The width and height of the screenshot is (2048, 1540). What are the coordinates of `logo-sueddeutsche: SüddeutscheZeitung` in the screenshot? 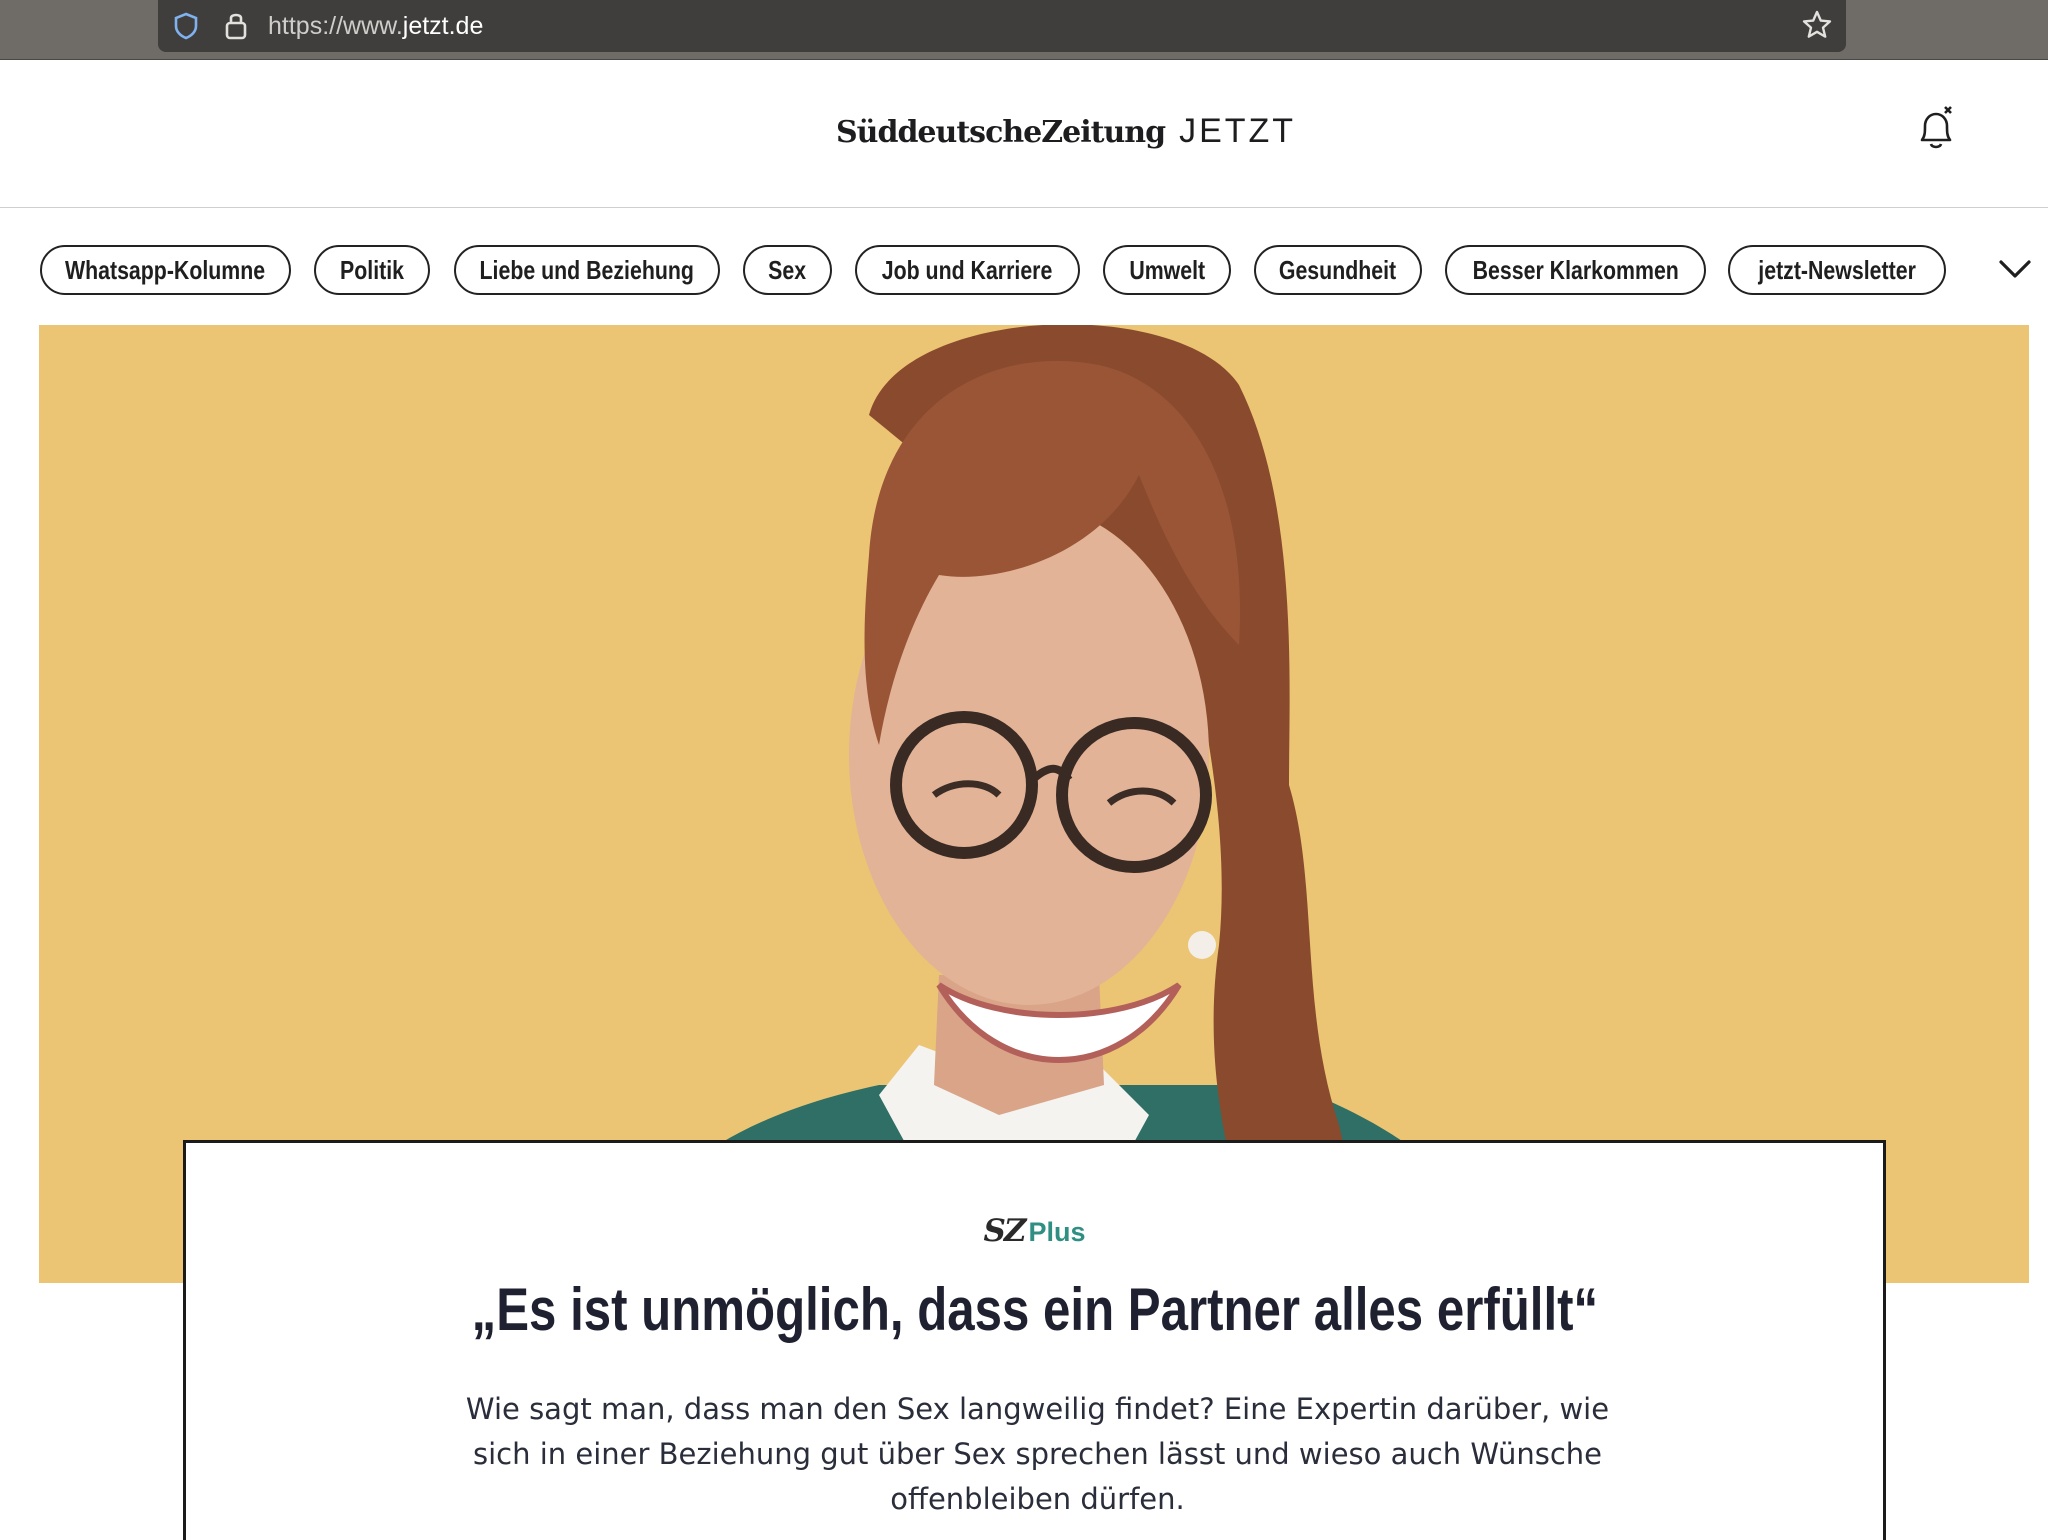 It's located at (1001, 132).